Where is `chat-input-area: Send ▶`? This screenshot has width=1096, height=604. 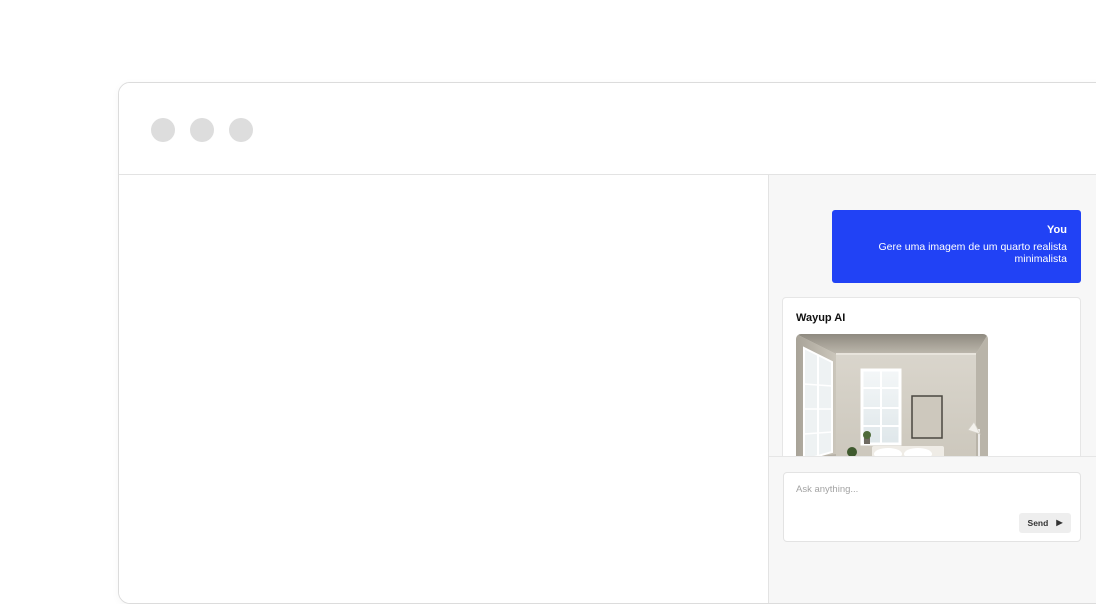
chat-input-area: Send ▶ is located at coordinates (932, 529).